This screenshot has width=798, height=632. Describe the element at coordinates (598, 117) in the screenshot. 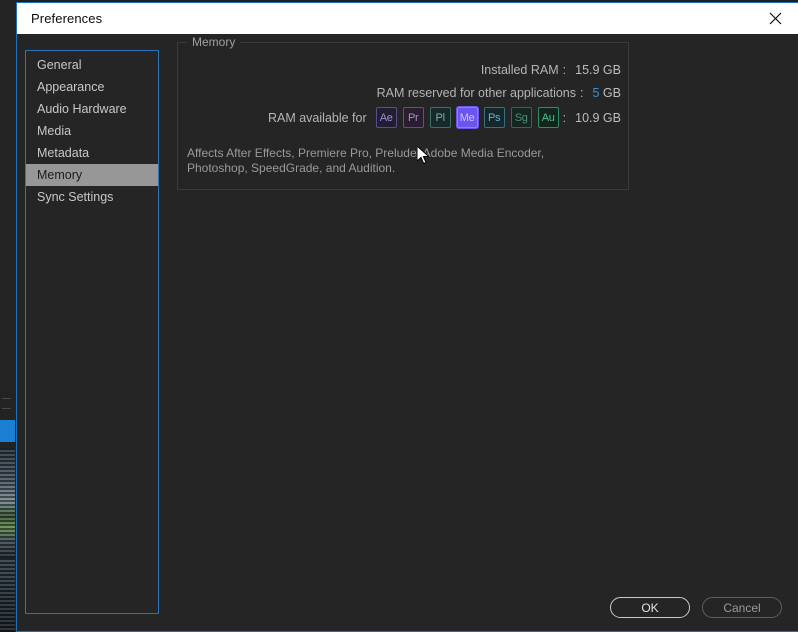

I see `available-ram-value: 10.9 GB` at that location.